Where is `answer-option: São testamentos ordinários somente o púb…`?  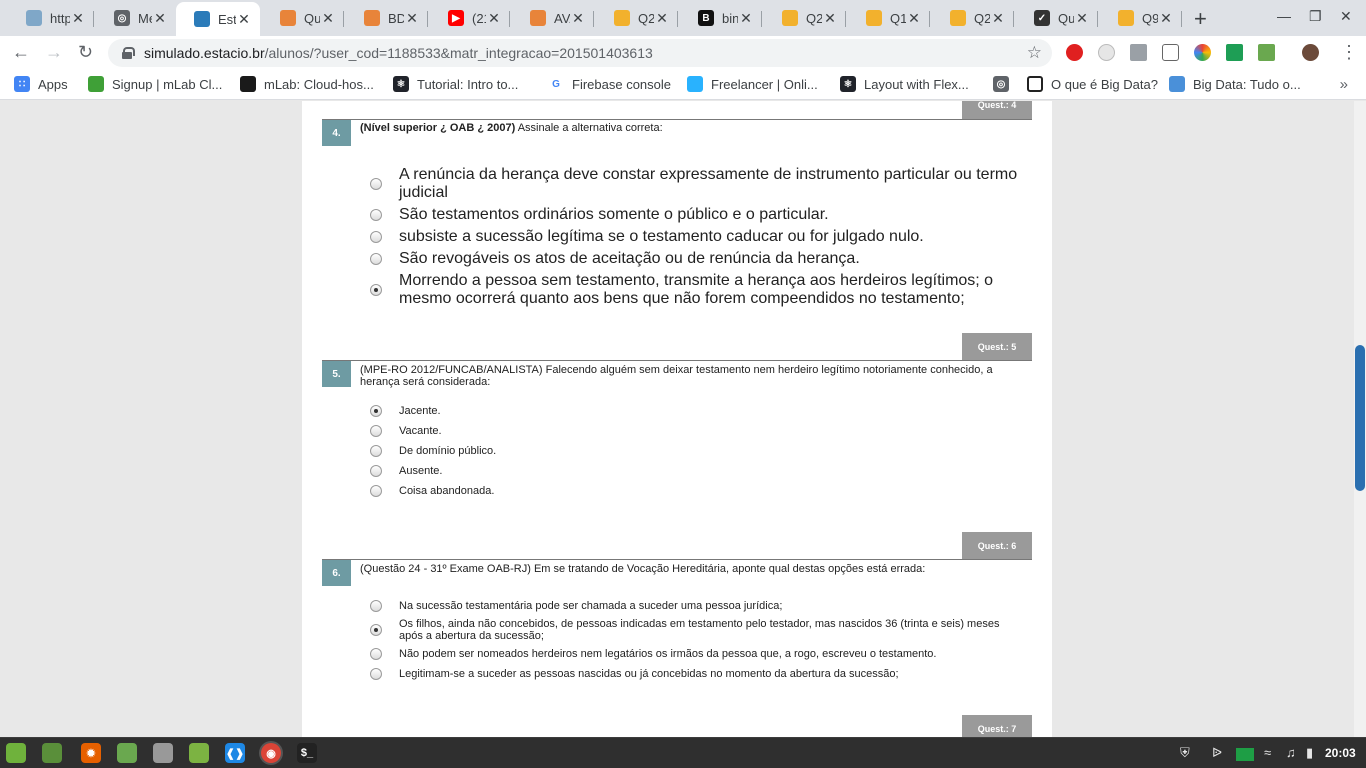
answer-option: São testamentos ordinários somente o púb… is located at coordinates (695, 215).